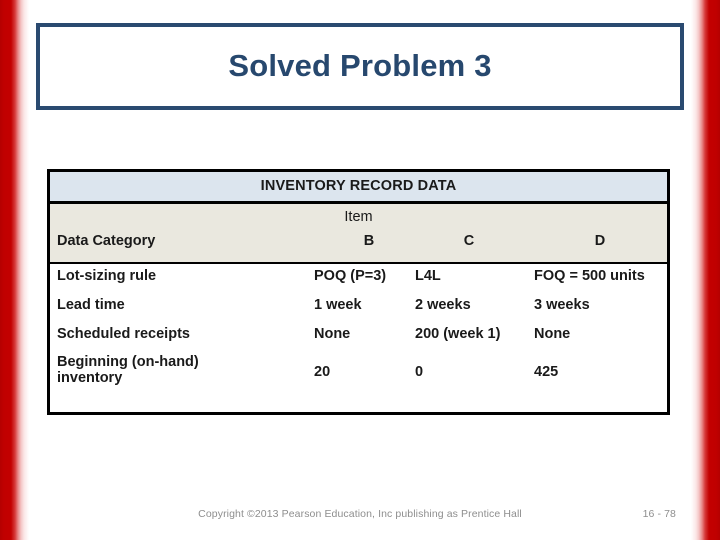  I want to click on table-caption: INVENTORY RECORD DATA, so click(358, 188).